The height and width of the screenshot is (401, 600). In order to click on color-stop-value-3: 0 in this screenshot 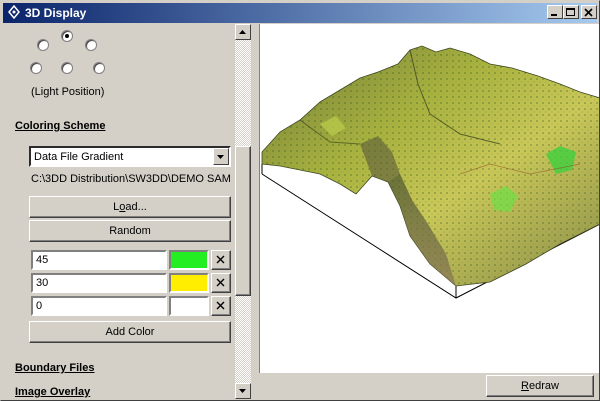, I will do `click(99, 306)`.